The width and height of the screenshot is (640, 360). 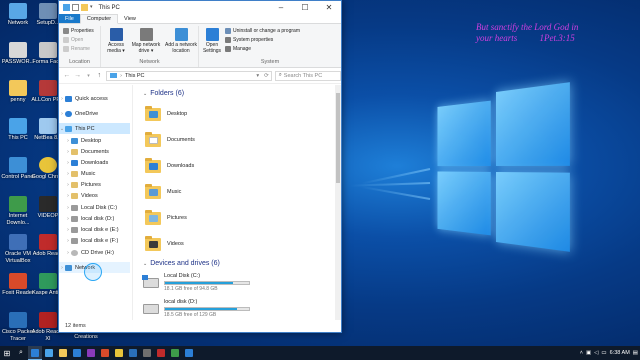 What do you see at coordinates (99, 19) in the screenshot?
I see `tab-computer: Computer` at bounding box center [99, 19].